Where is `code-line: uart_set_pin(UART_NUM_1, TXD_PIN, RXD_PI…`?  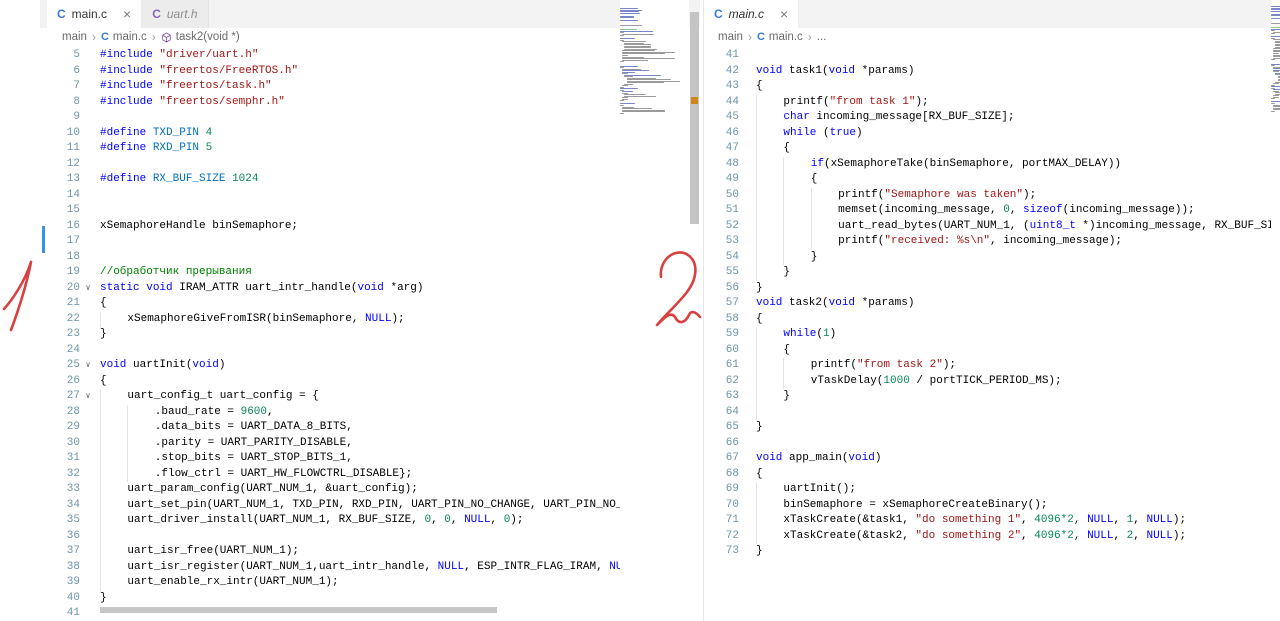 code-line: uart_set_pin(UART_NUM_1, TXD_PIN, RXD_PI… is located at coordinates (398, 505).